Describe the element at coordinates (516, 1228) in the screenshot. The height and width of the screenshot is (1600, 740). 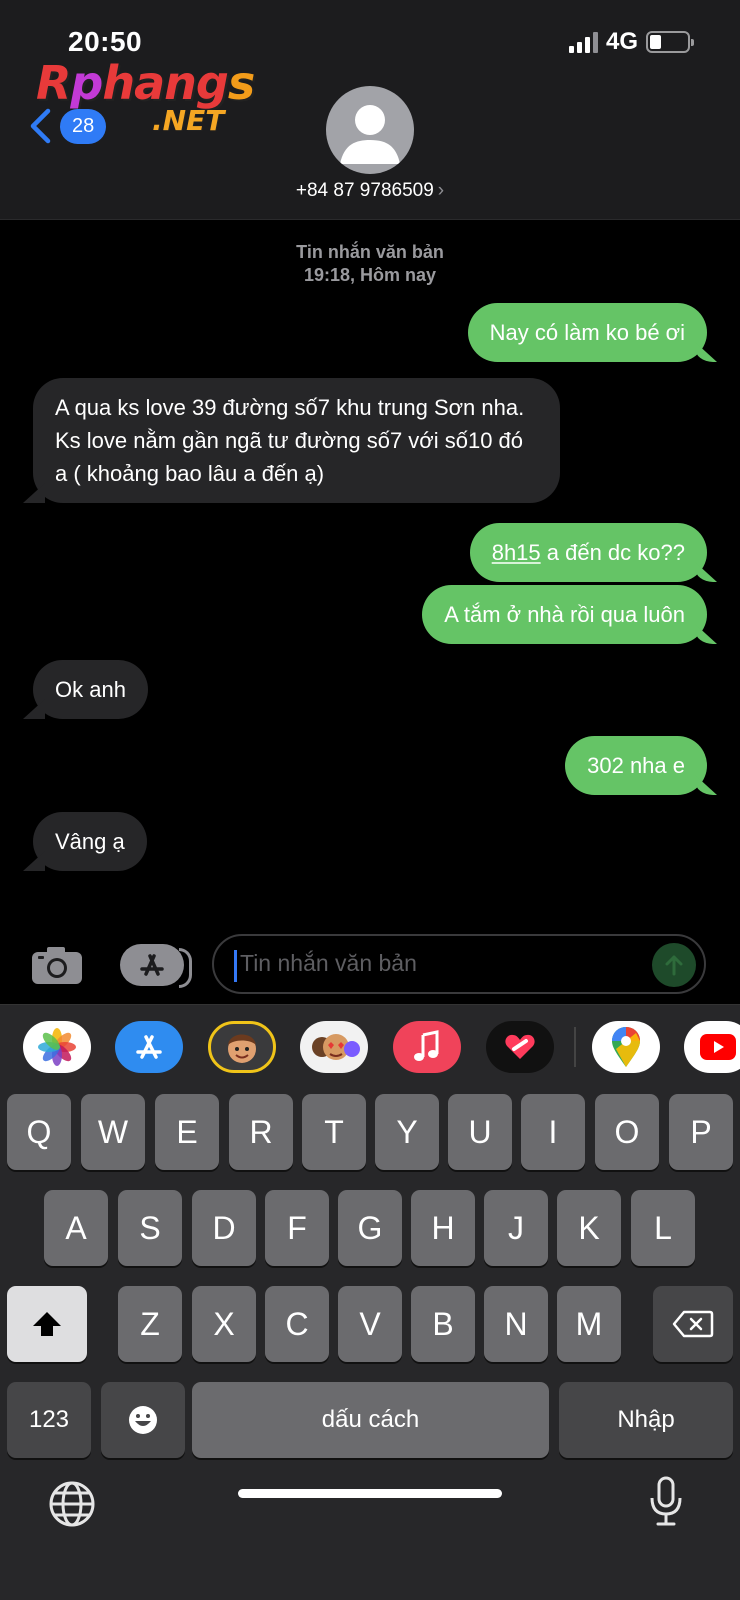
I see `key-j: J` at that location.